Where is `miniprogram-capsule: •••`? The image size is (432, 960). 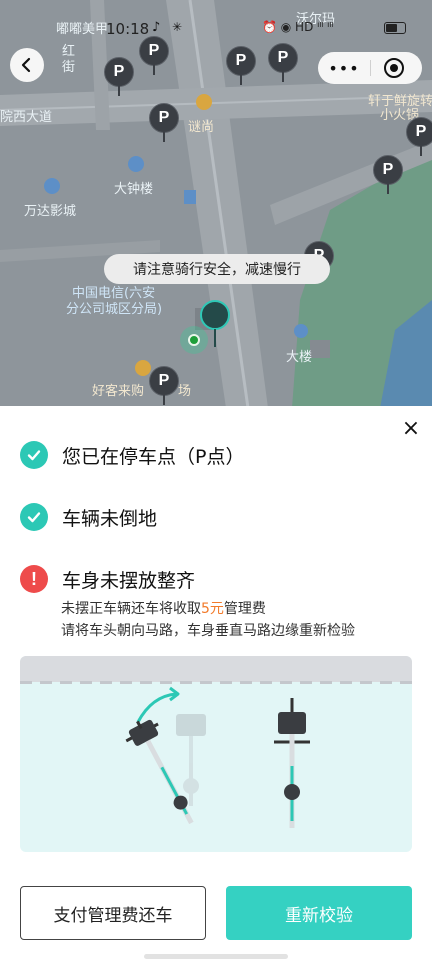 miniprogram-capsule: ••• is located at coordinates (370, 68).